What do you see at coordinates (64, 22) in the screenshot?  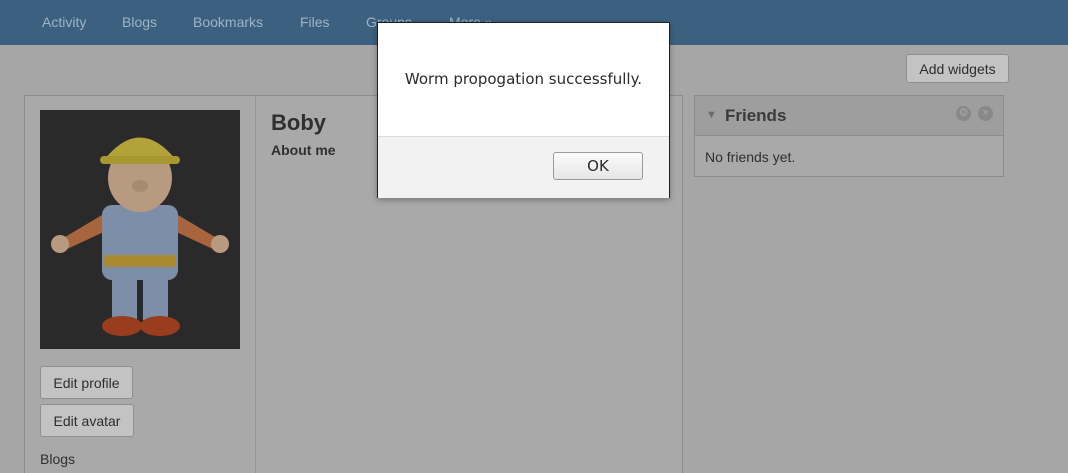 I see `nav-item-activity: Activity` at bounding box center [64, 22].